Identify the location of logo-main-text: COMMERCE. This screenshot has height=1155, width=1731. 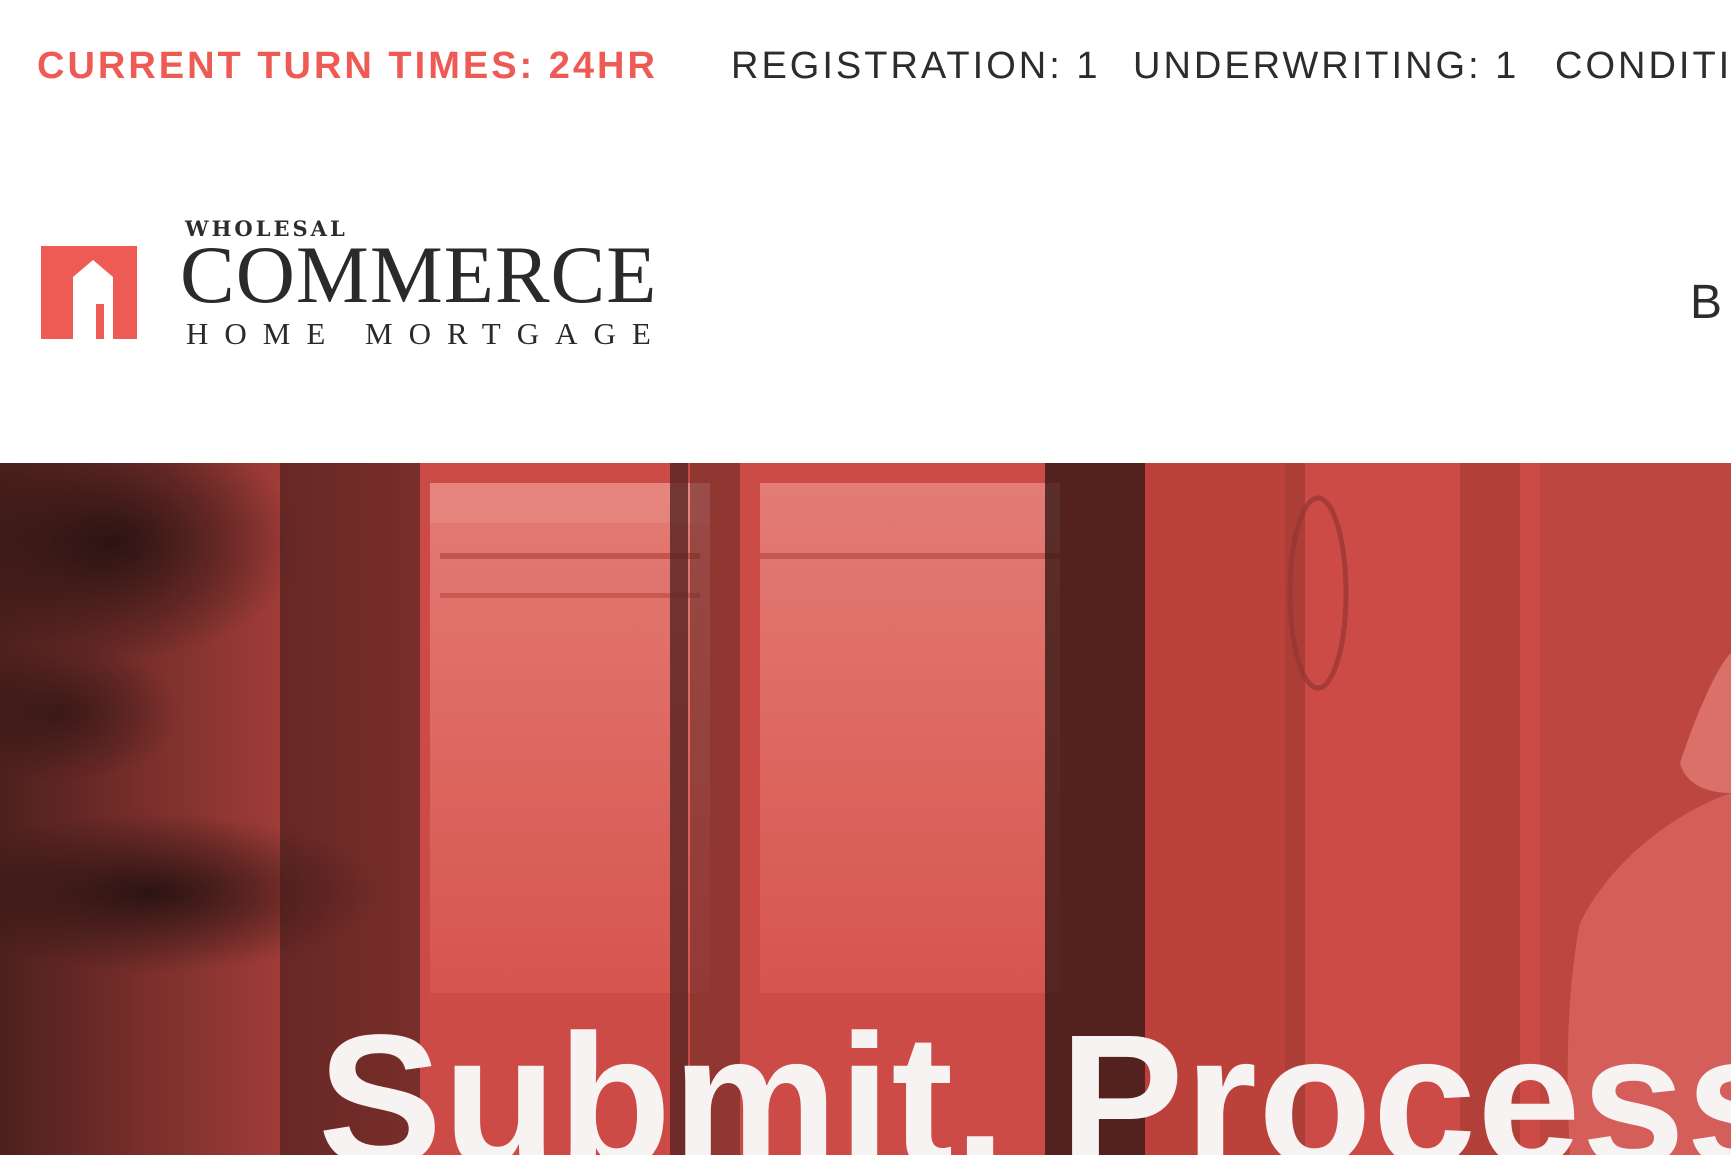
(419, 274).